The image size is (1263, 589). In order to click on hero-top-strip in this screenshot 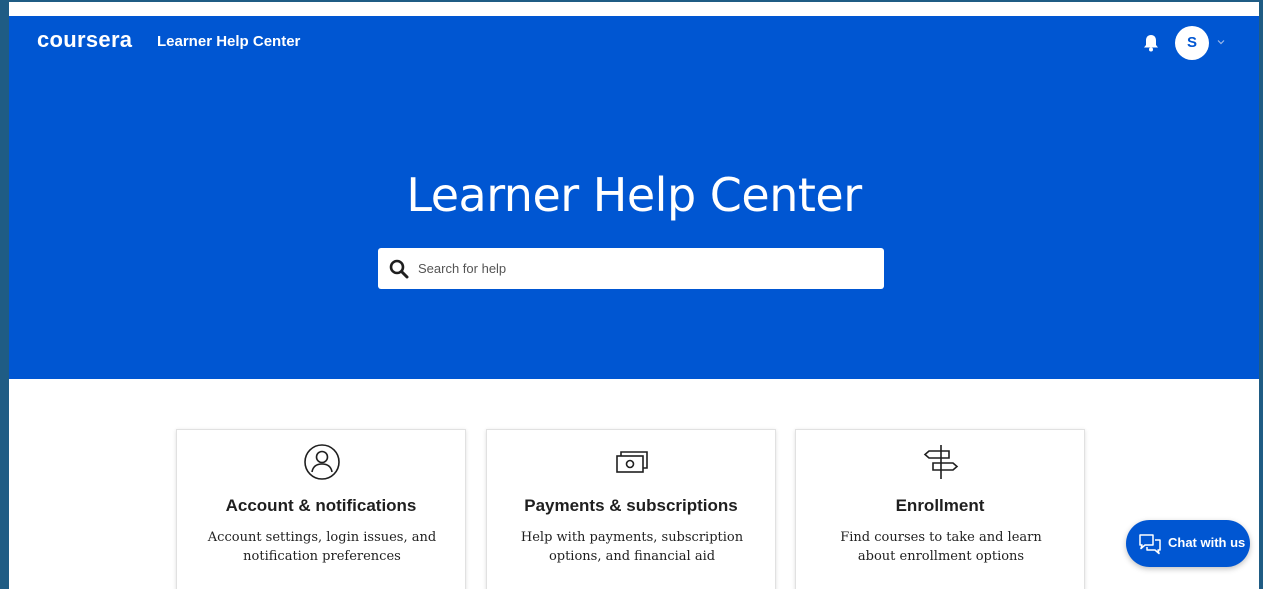, I will do `click(634, 9)`.